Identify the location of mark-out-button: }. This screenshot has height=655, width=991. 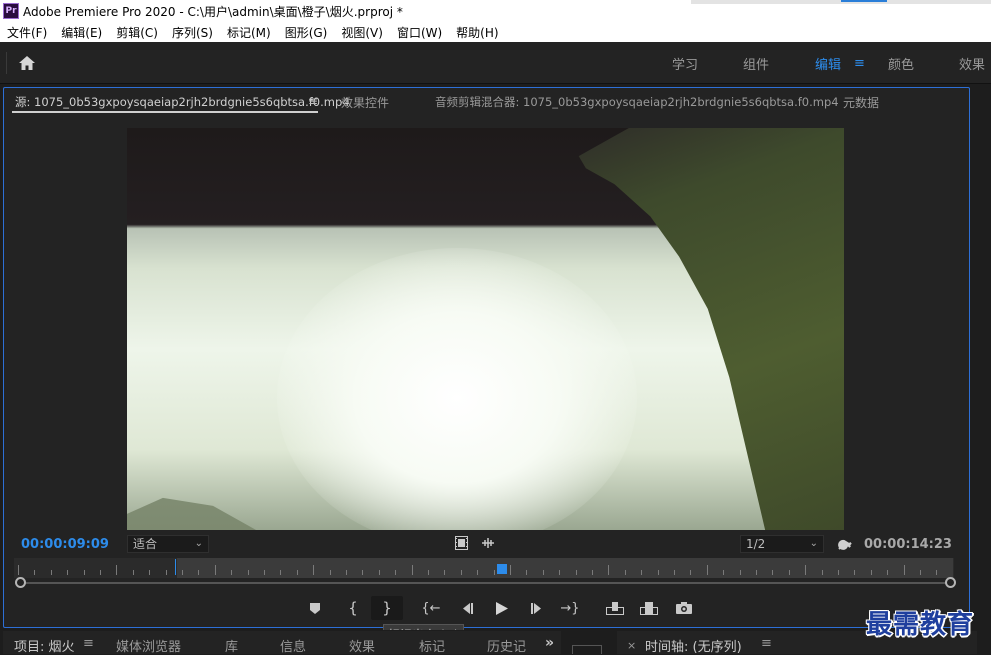
(387, 608).